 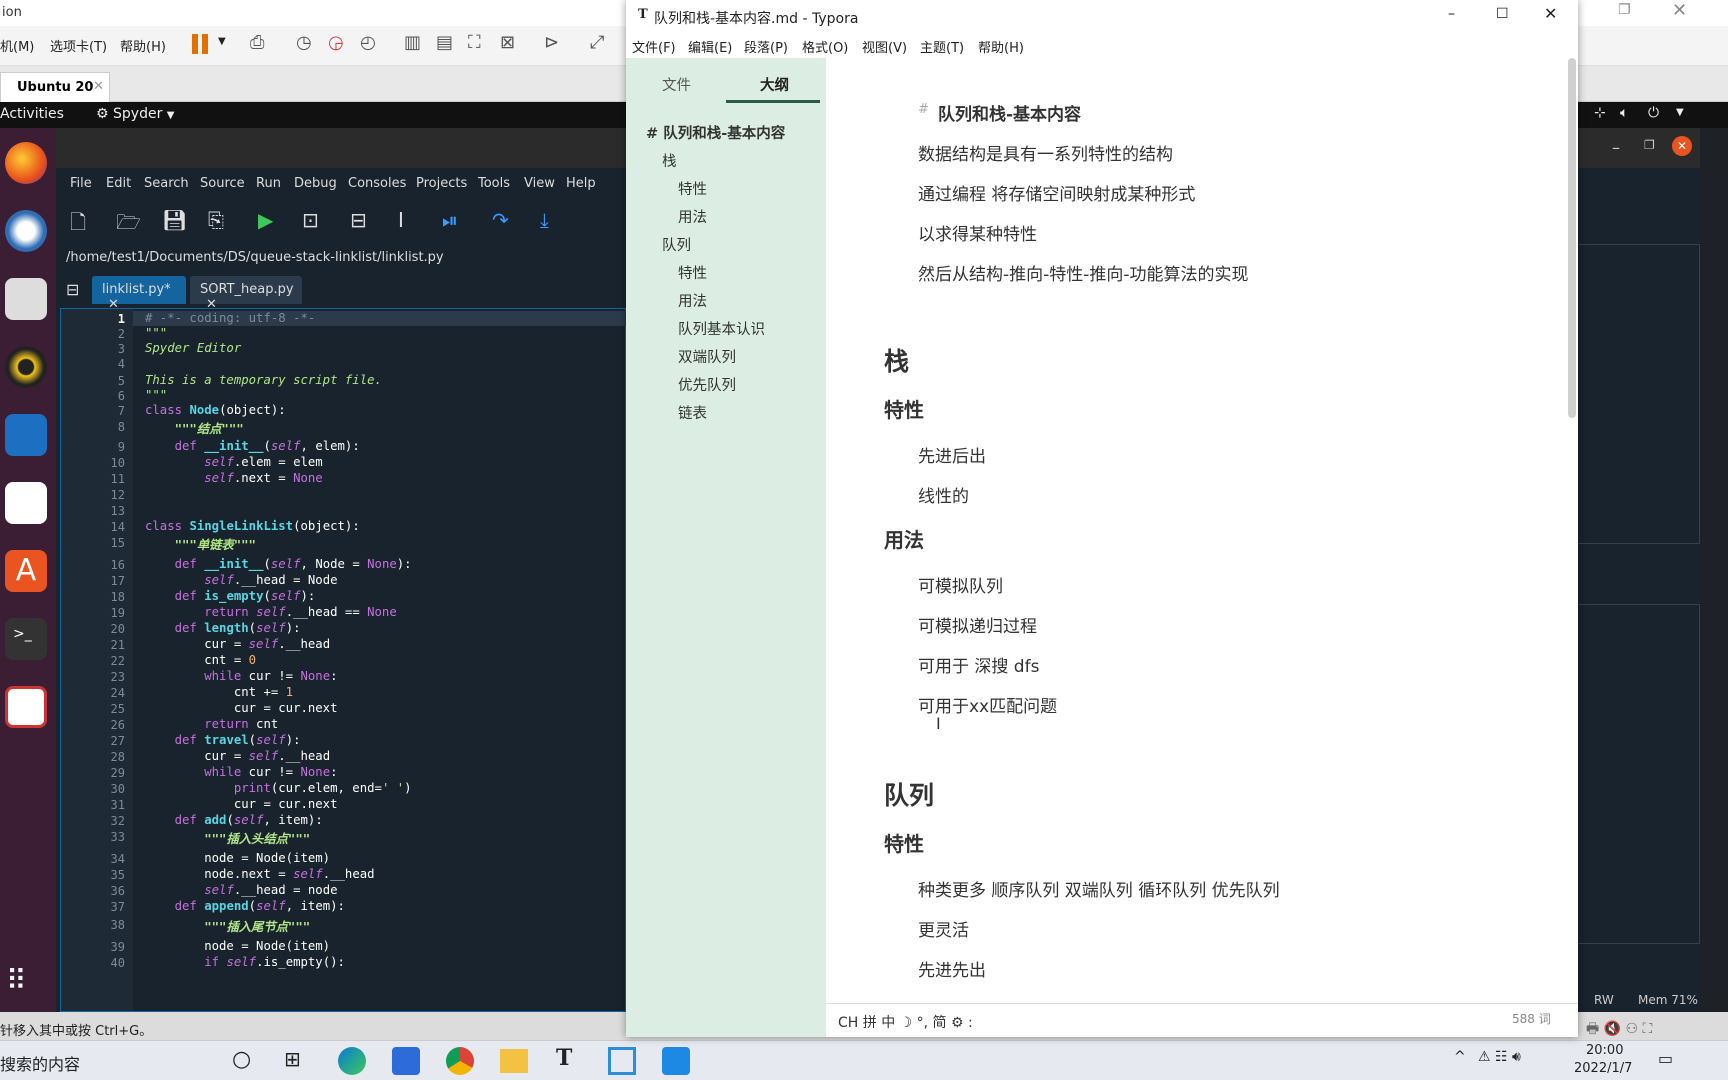 What do you see at coordinates (1624, 10) in the screenshot?
I see `restore-icon: ❐` at bounding box center [1624, 10].